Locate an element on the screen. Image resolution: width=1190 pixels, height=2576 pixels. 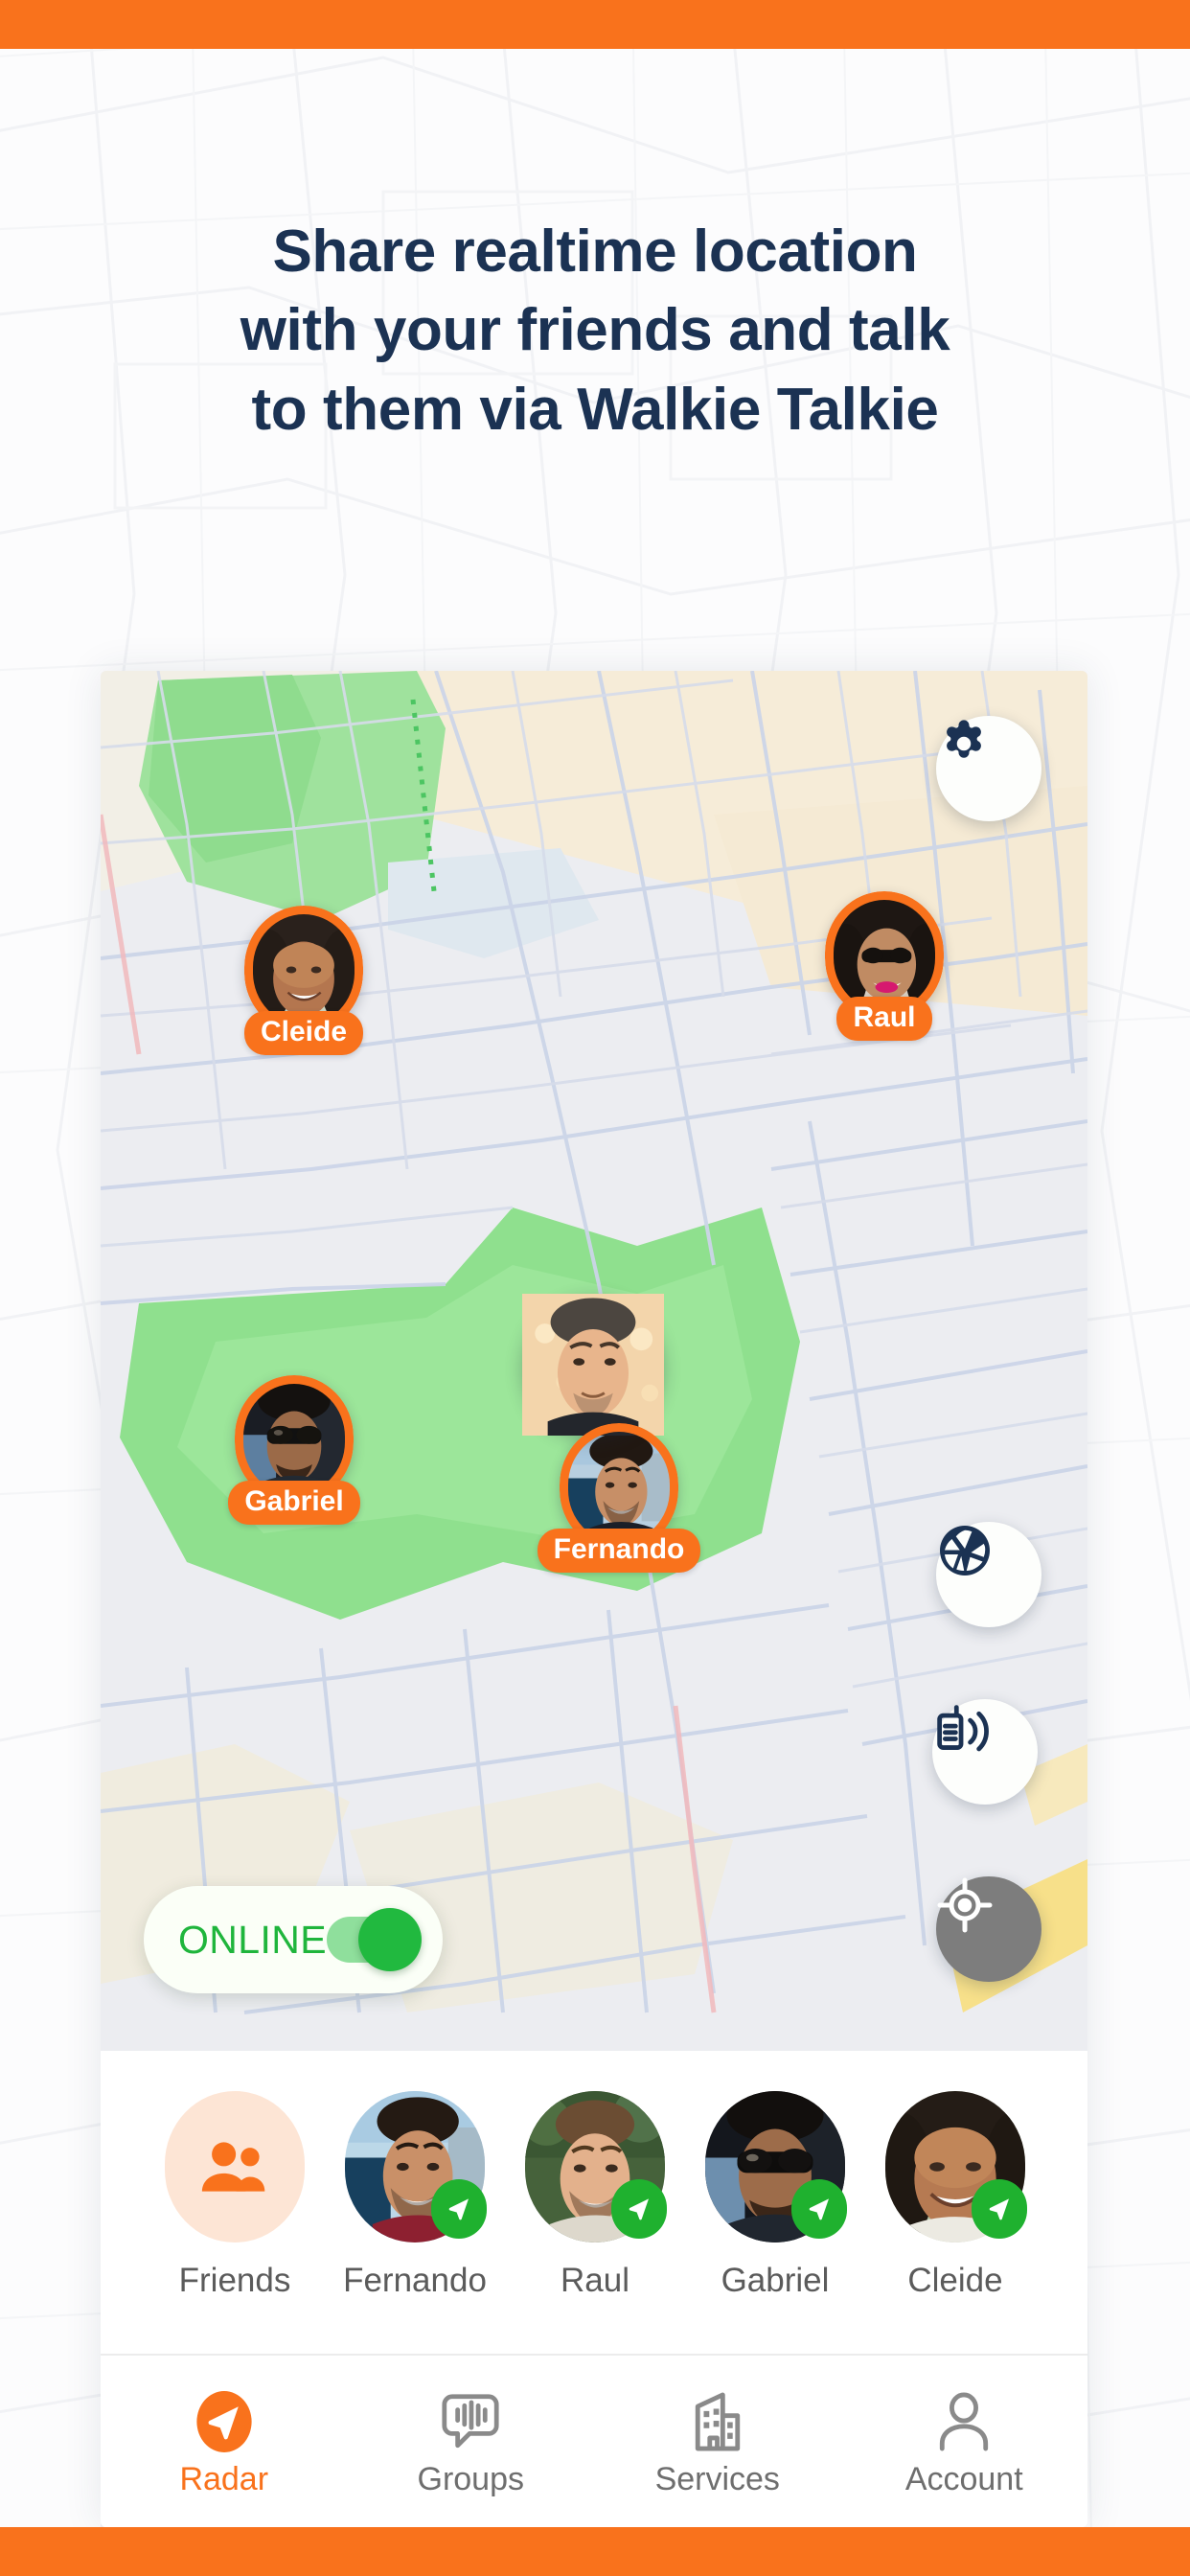
map-pin-cleide: Cleide is located at coordinates (303, 980).